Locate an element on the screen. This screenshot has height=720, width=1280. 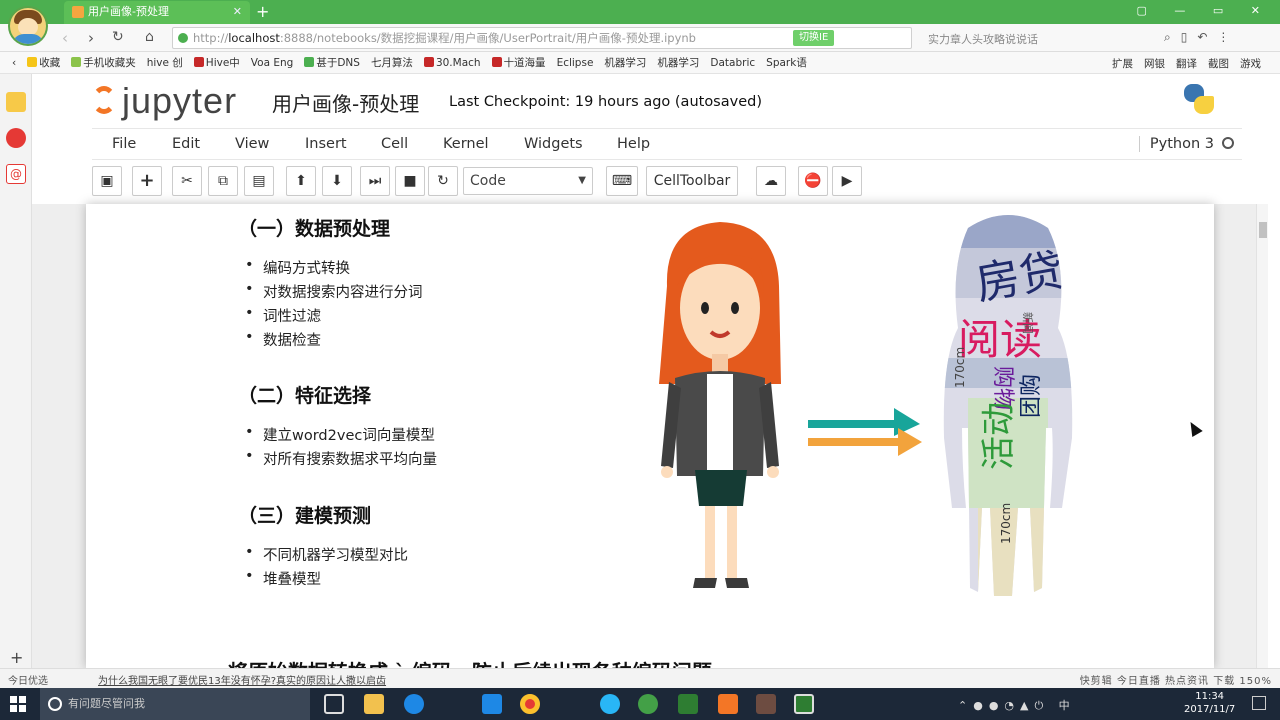
keyboard-icon: ⌨ is located at coordinates (622, 181).